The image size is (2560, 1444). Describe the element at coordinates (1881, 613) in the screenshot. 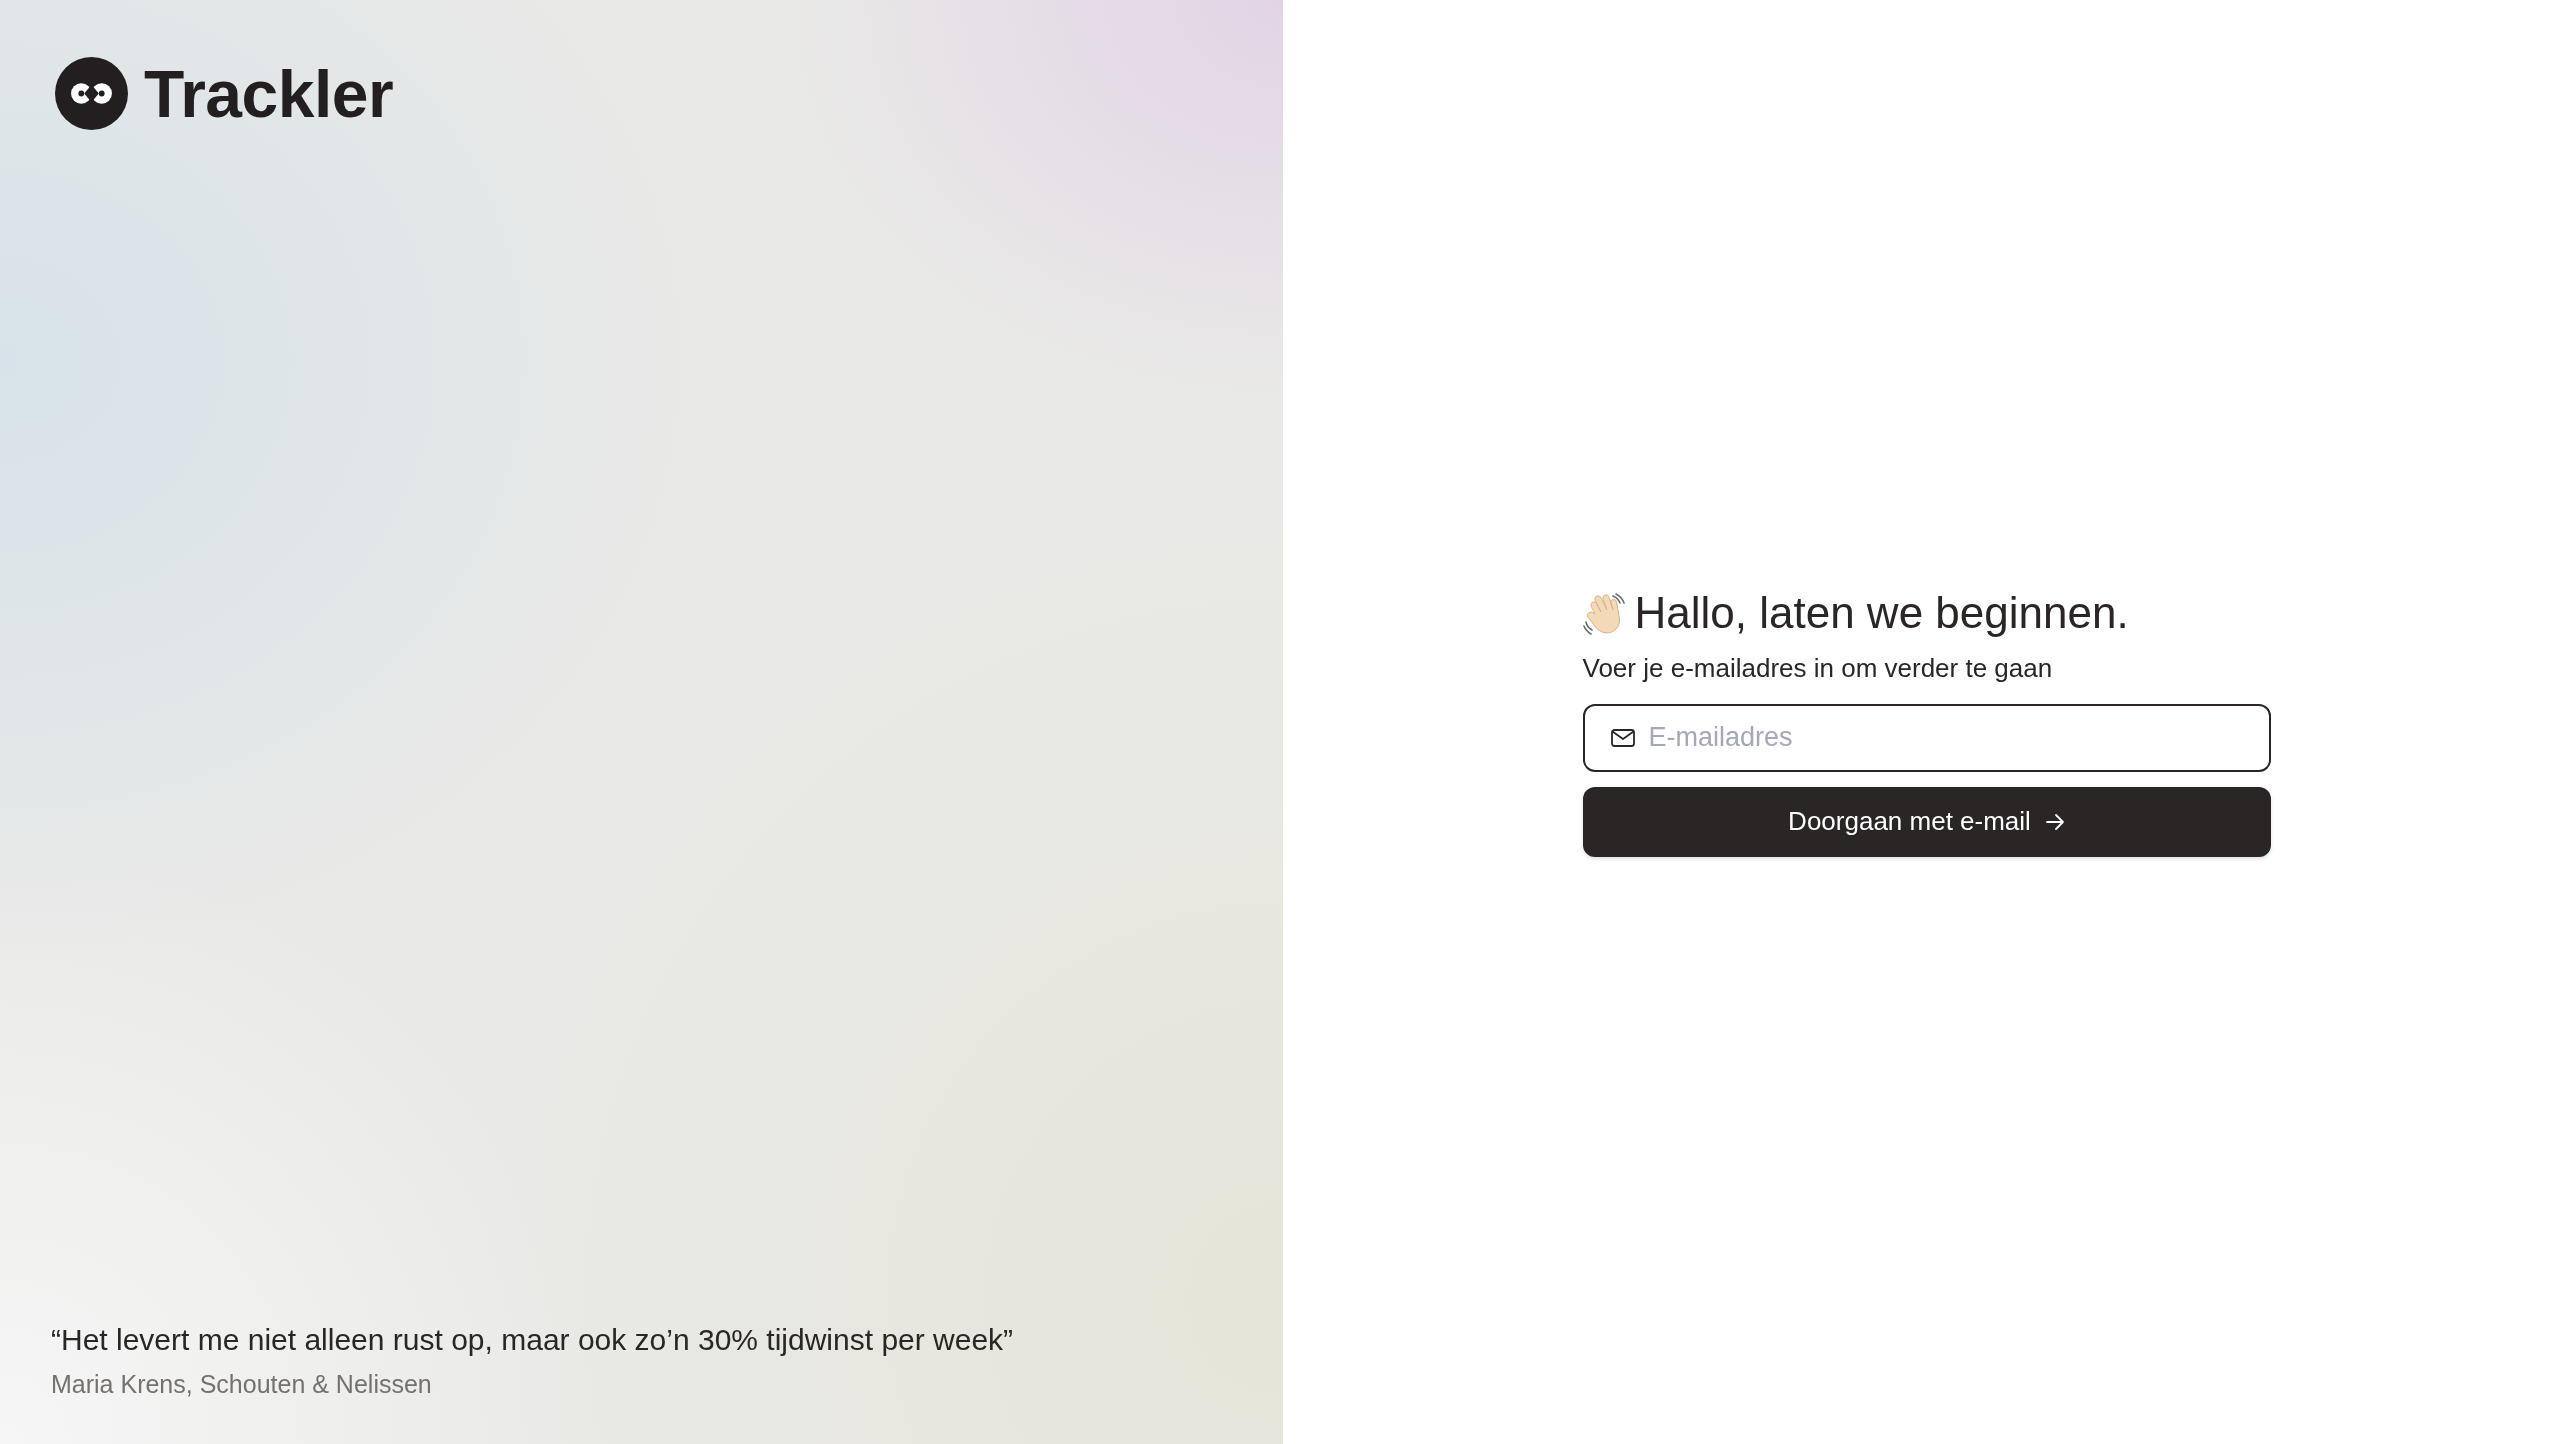

I see `page-heading: Hallo, laten we beginnen.` at that location.